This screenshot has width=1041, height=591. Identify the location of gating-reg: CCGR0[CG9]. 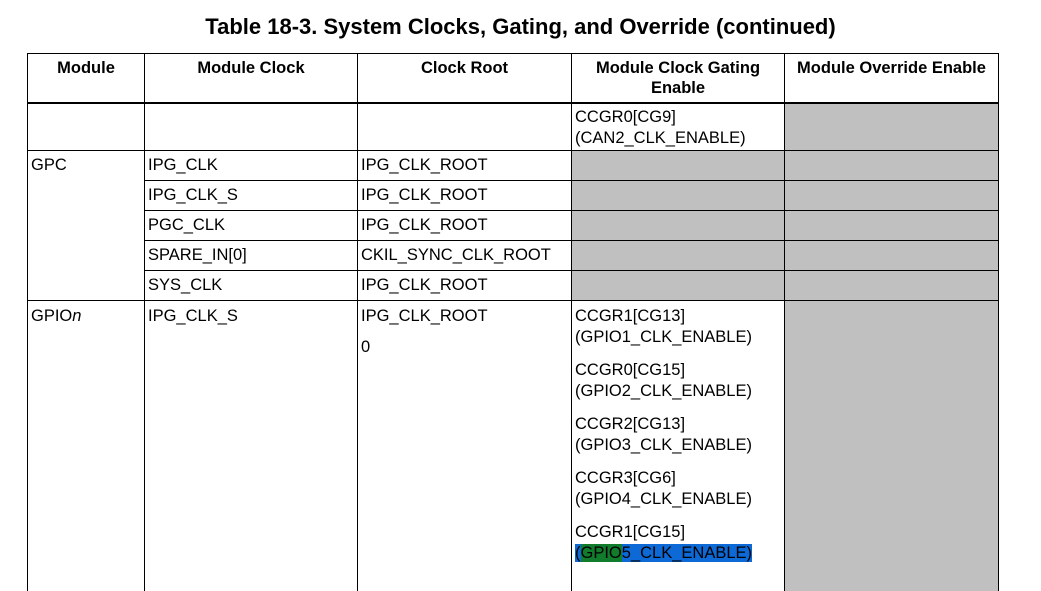
(625, 116).